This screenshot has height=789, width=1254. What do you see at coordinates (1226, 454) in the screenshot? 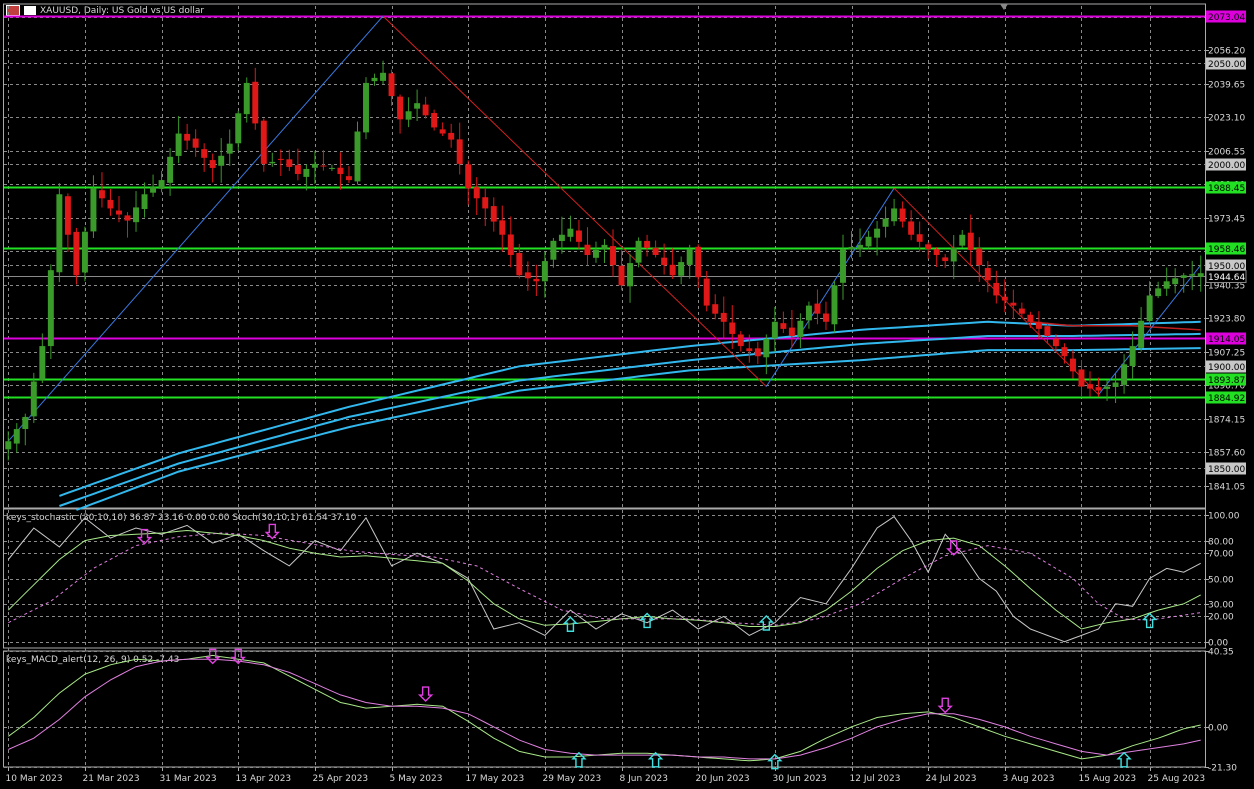
I see `y-tick-label: 1857.60` at bounding box center [1226, 454].